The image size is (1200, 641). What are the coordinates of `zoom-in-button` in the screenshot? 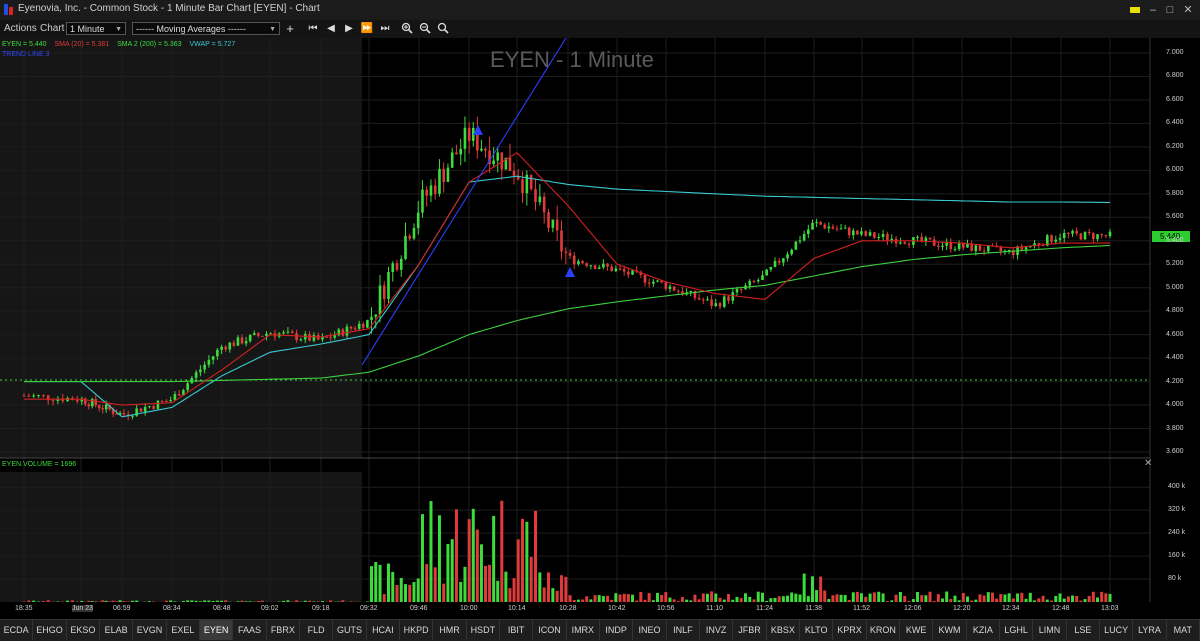 It's located at (407, 29).